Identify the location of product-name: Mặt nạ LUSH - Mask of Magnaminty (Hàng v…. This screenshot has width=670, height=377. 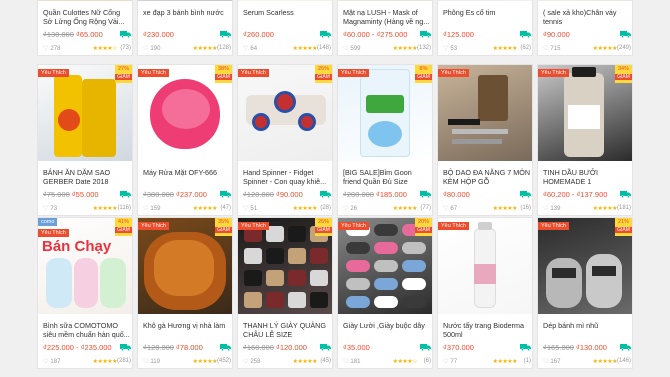
(387, 17).